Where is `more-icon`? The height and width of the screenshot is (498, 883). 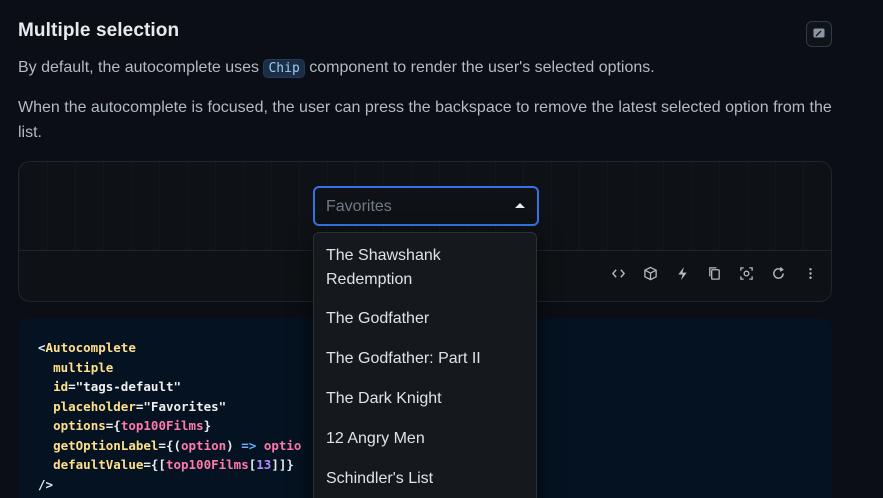
more-icon is located at coordinates (810, 273).